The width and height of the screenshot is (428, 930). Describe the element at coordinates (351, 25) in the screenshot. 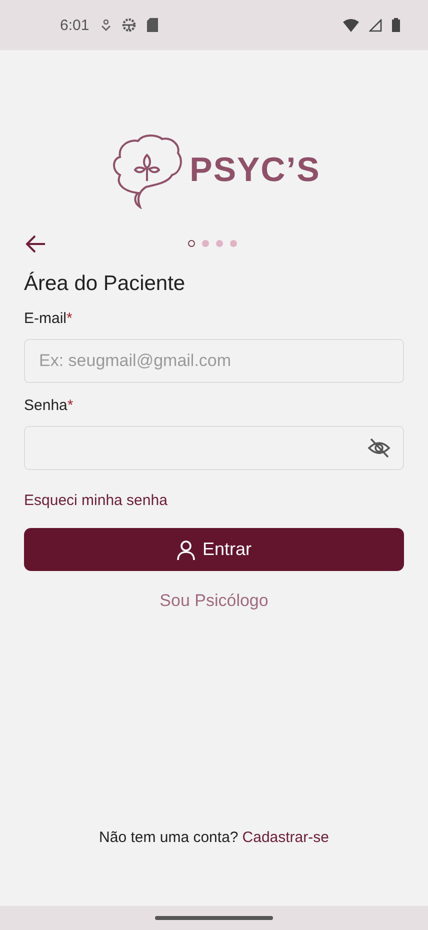

I see `wifi-icon` at that location.